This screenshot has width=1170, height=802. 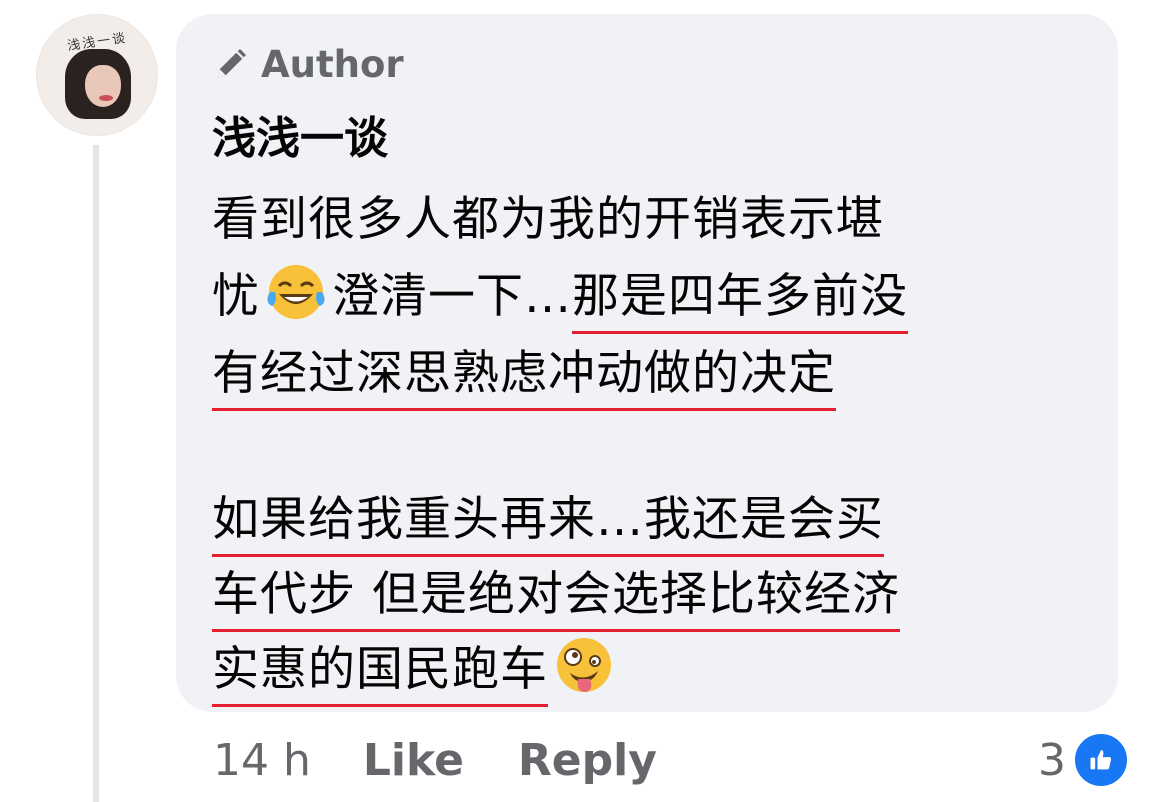 What do you see at coordinates (416, 664) in the screenshot?
I see `comment-line-6: 实惠的国民跑车` at bounding box center [416, 664].